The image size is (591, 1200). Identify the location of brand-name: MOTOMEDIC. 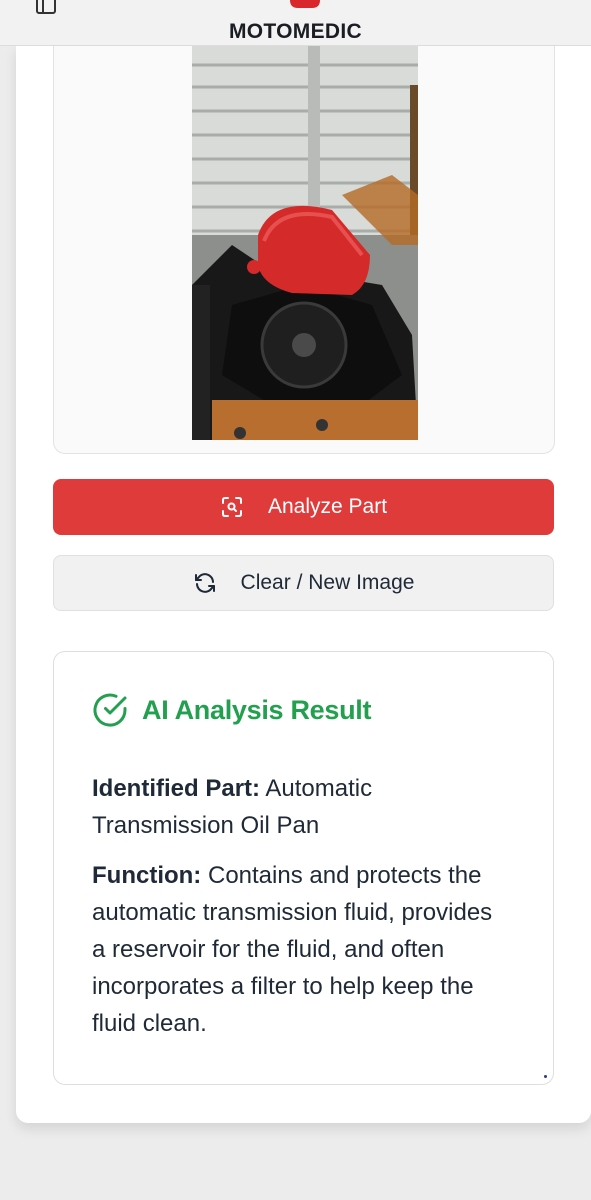
(295, 31).